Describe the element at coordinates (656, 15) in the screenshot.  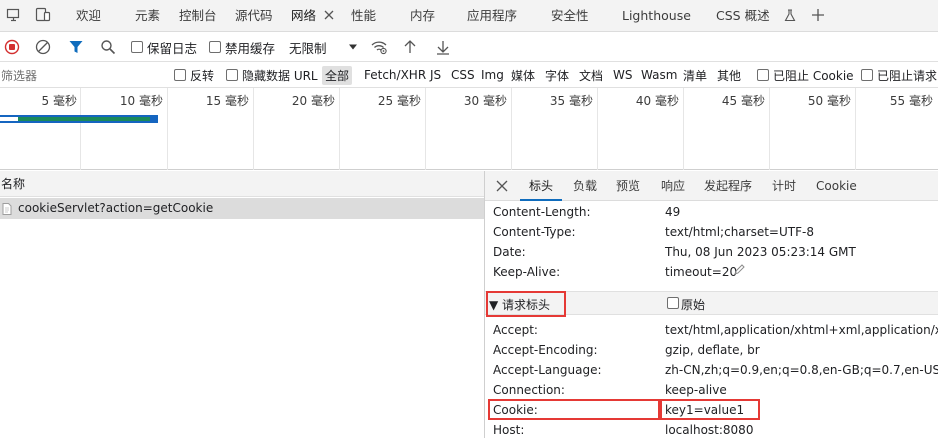
I see `tab-lighthouse: Lighthouse` at that location.